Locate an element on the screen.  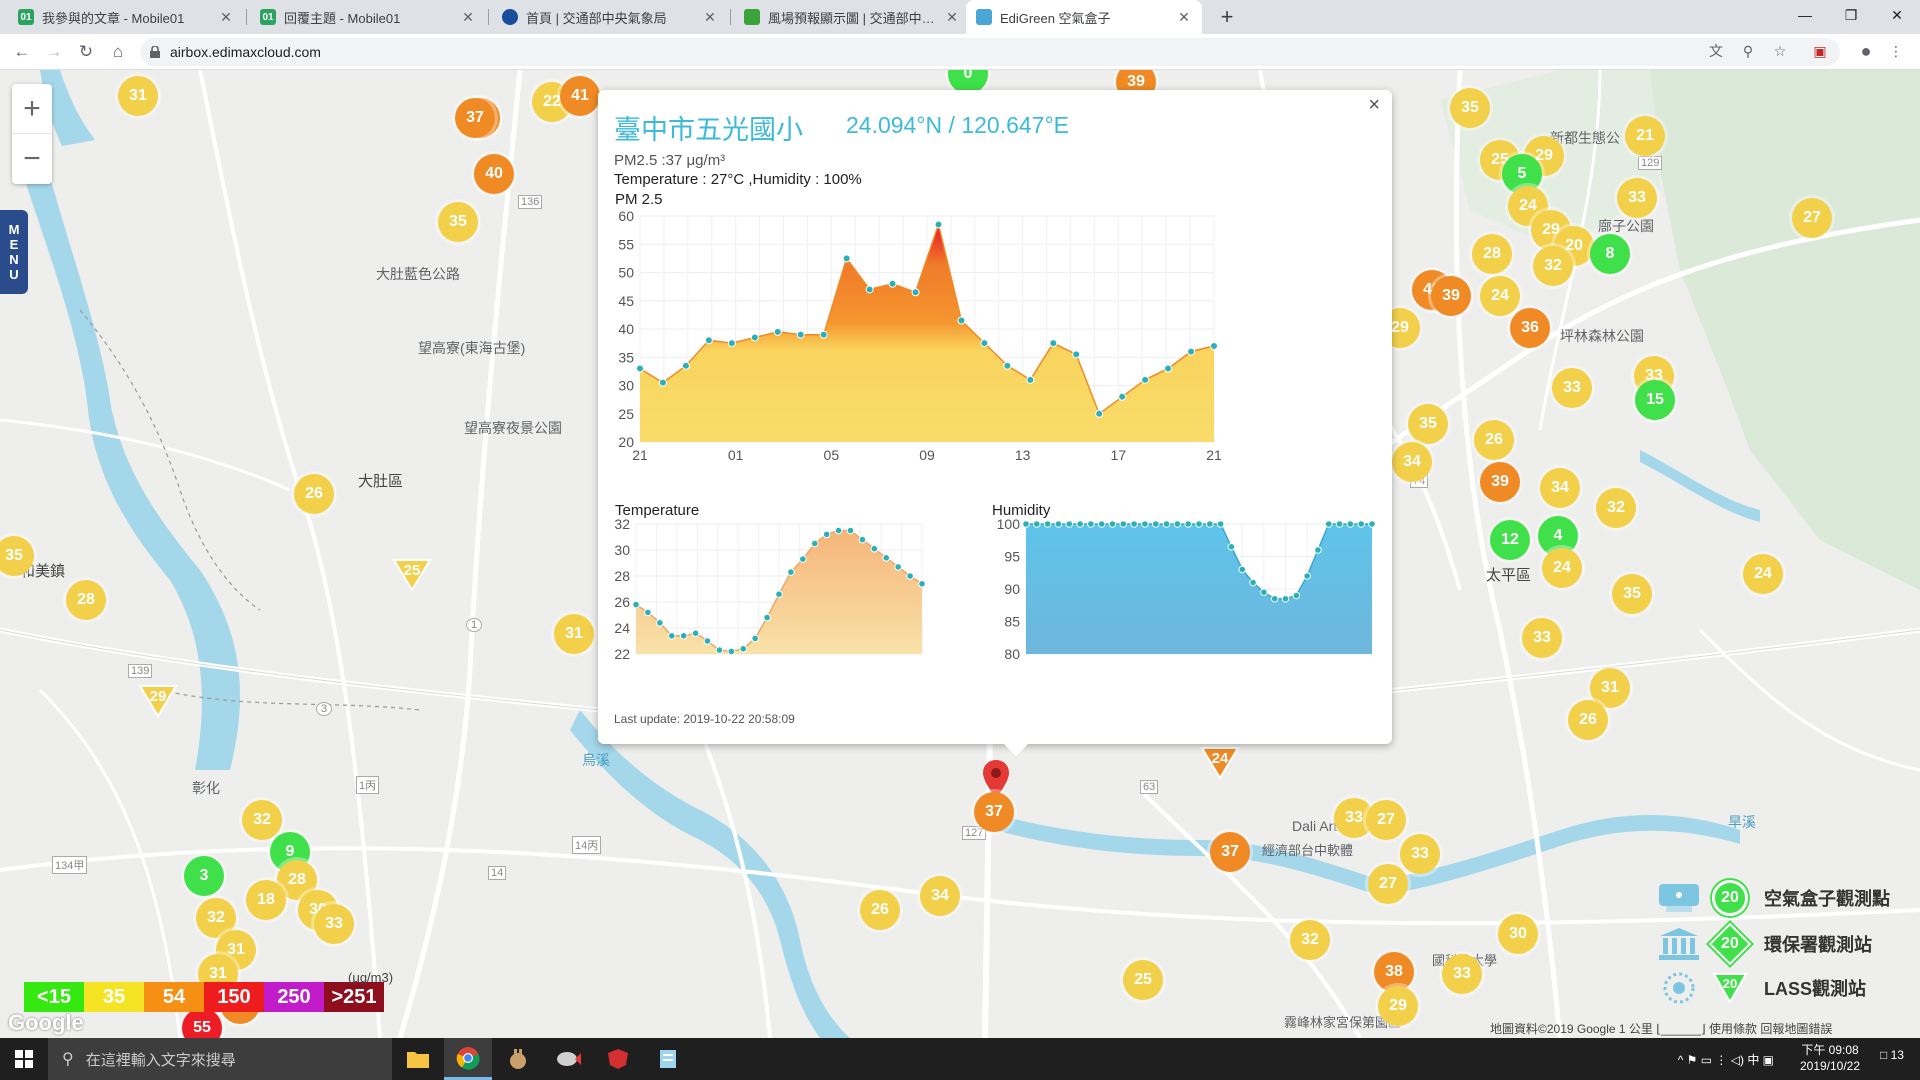
address-bar: airbox.edimaxcloud.com is located at coordinates (990, 52).